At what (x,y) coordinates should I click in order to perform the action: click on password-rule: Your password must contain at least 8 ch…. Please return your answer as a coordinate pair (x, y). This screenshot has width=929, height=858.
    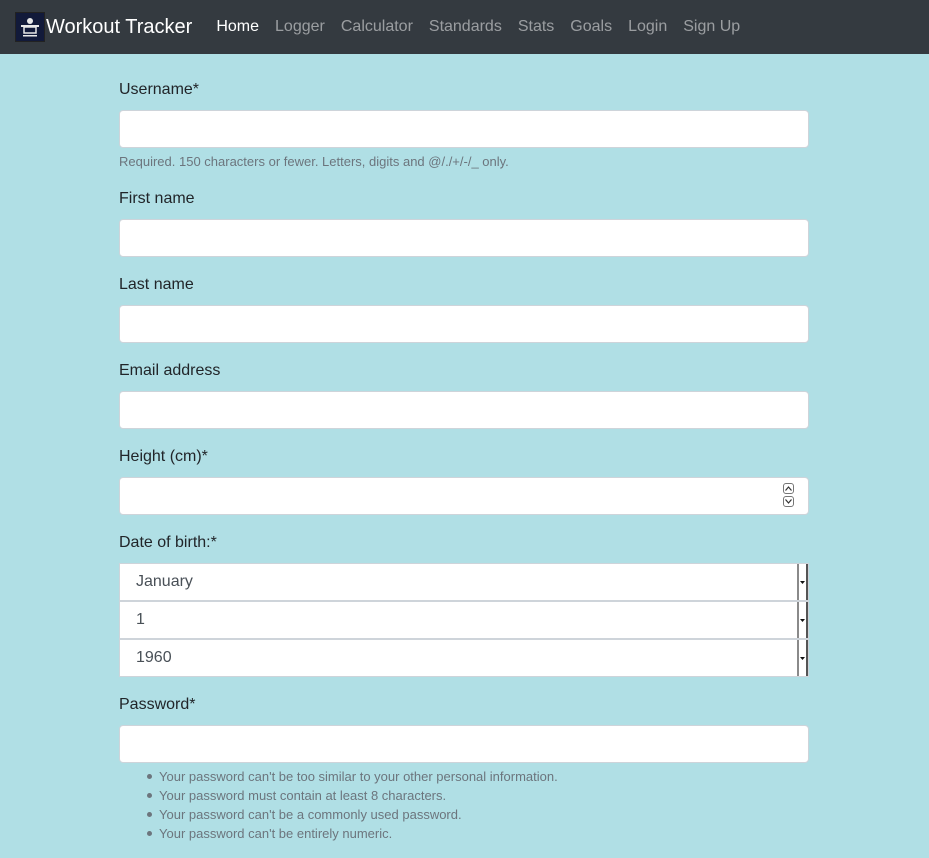
    Looking at the image, I should click on (352, 795).